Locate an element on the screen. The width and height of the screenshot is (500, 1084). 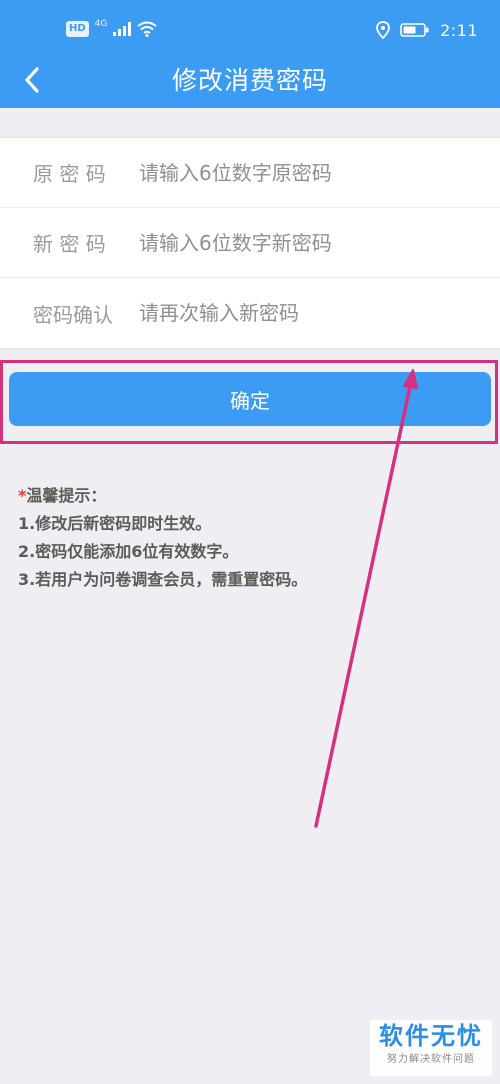
network-type: 4G is located at coordinates (101, 24).